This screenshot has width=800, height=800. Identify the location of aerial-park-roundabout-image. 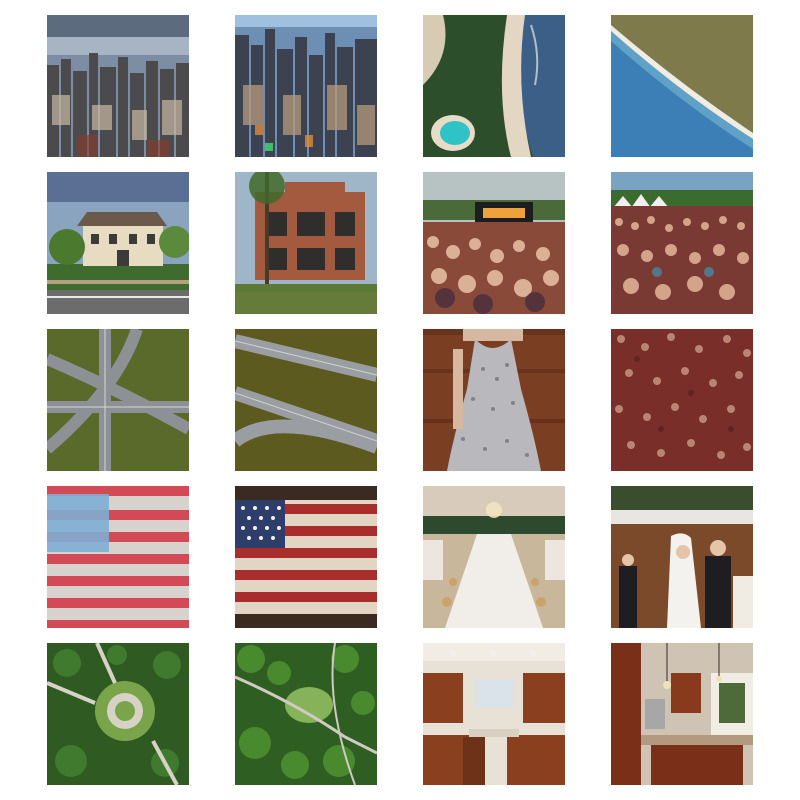
(118, 714).